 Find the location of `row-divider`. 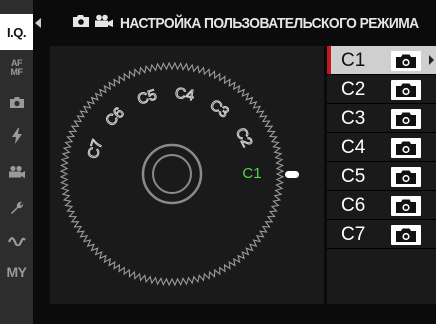

row-divider is located at coordinates (381, 248).